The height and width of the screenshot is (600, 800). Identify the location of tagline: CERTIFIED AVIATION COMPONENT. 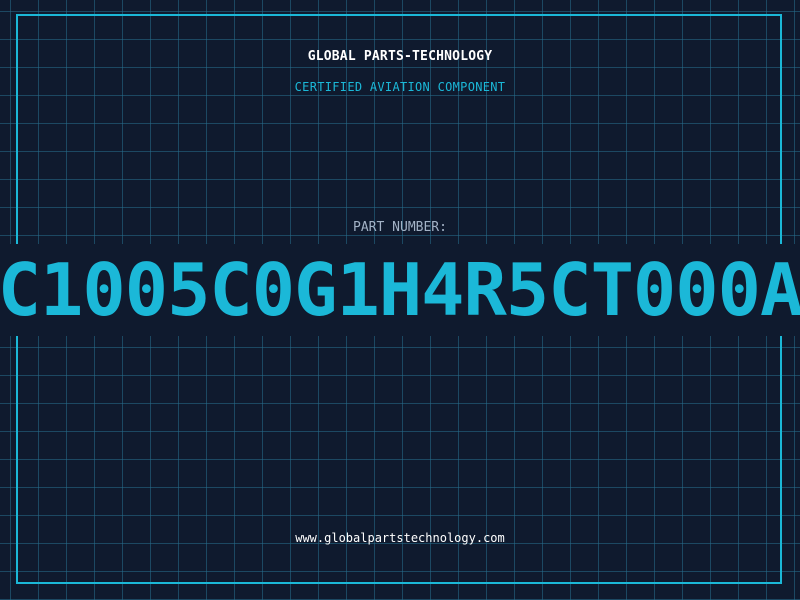
(400, 87).